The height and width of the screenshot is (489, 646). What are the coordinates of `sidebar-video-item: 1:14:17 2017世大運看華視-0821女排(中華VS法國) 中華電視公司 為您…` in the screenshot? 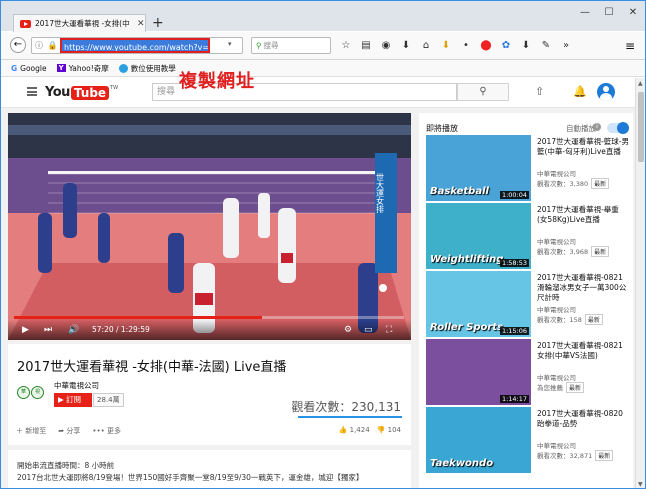 It's located at (528, 373).